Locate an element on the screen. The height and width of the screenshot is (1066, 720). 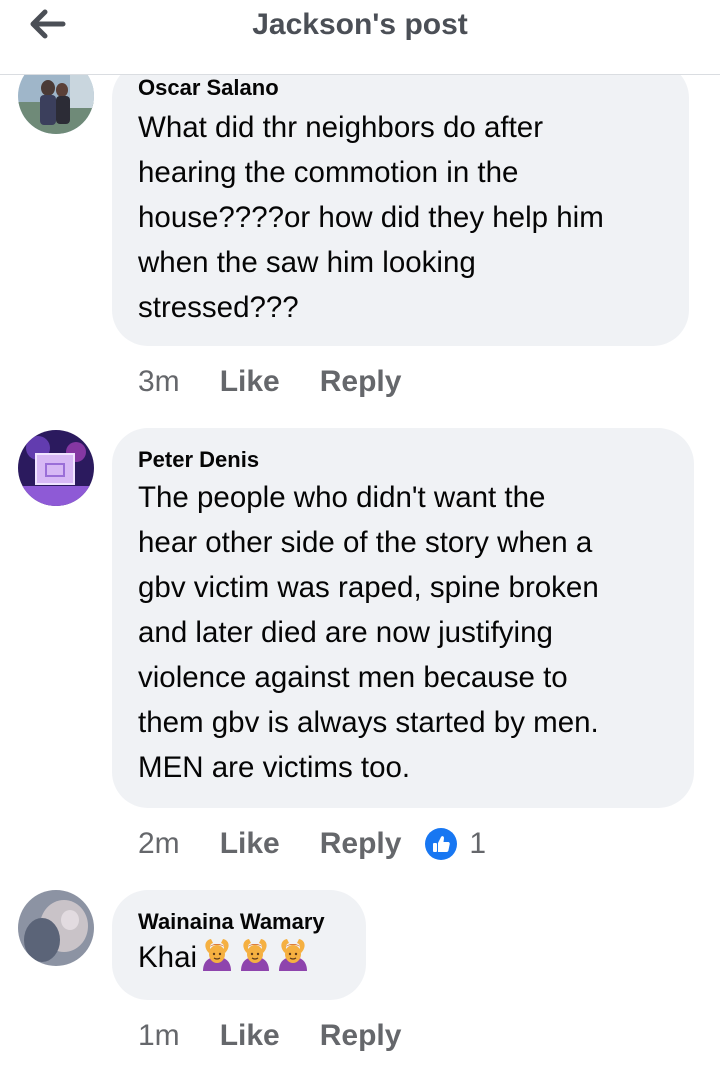
comment-actions: 3m Like Reply is located at coordinates (281, 382).